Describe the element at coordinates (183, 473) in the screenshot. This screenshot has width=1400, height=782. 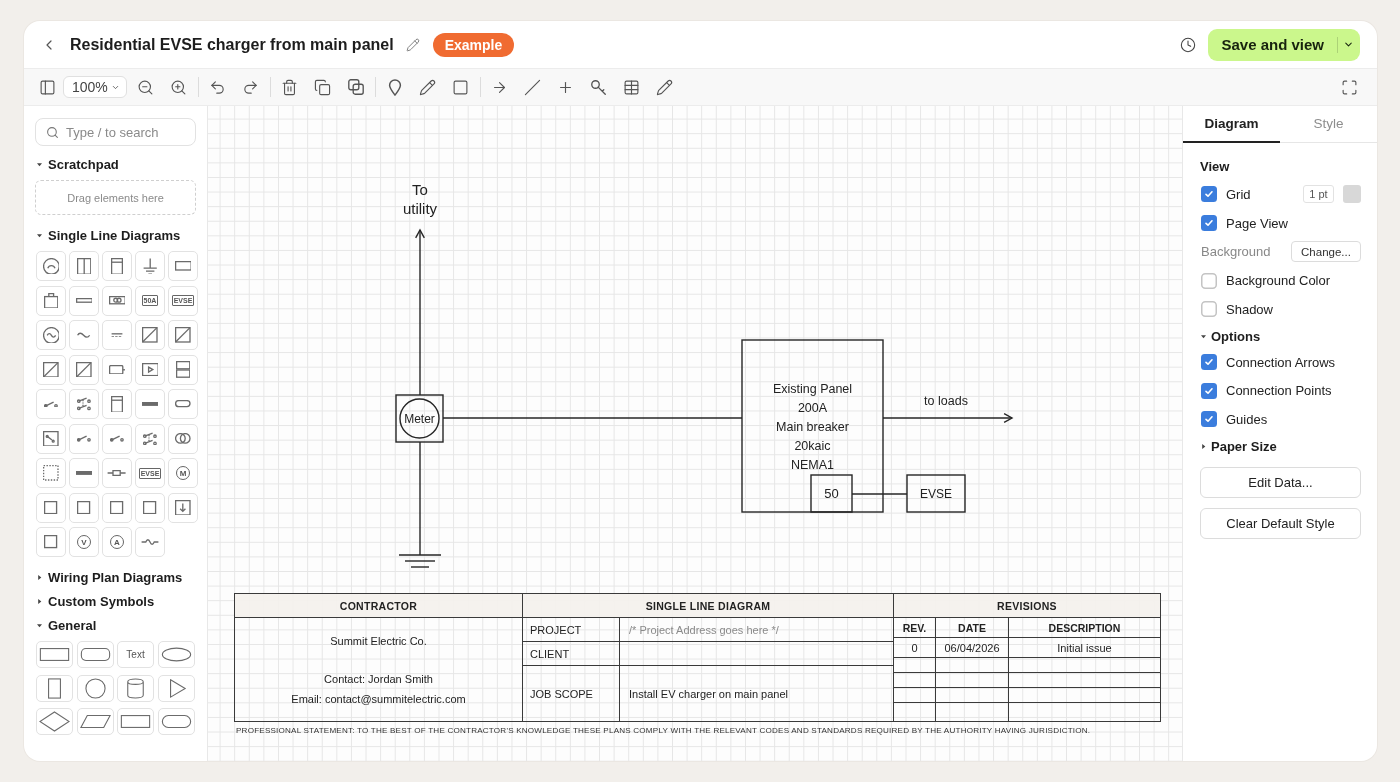
I see `symbol-tile: M` at that location.